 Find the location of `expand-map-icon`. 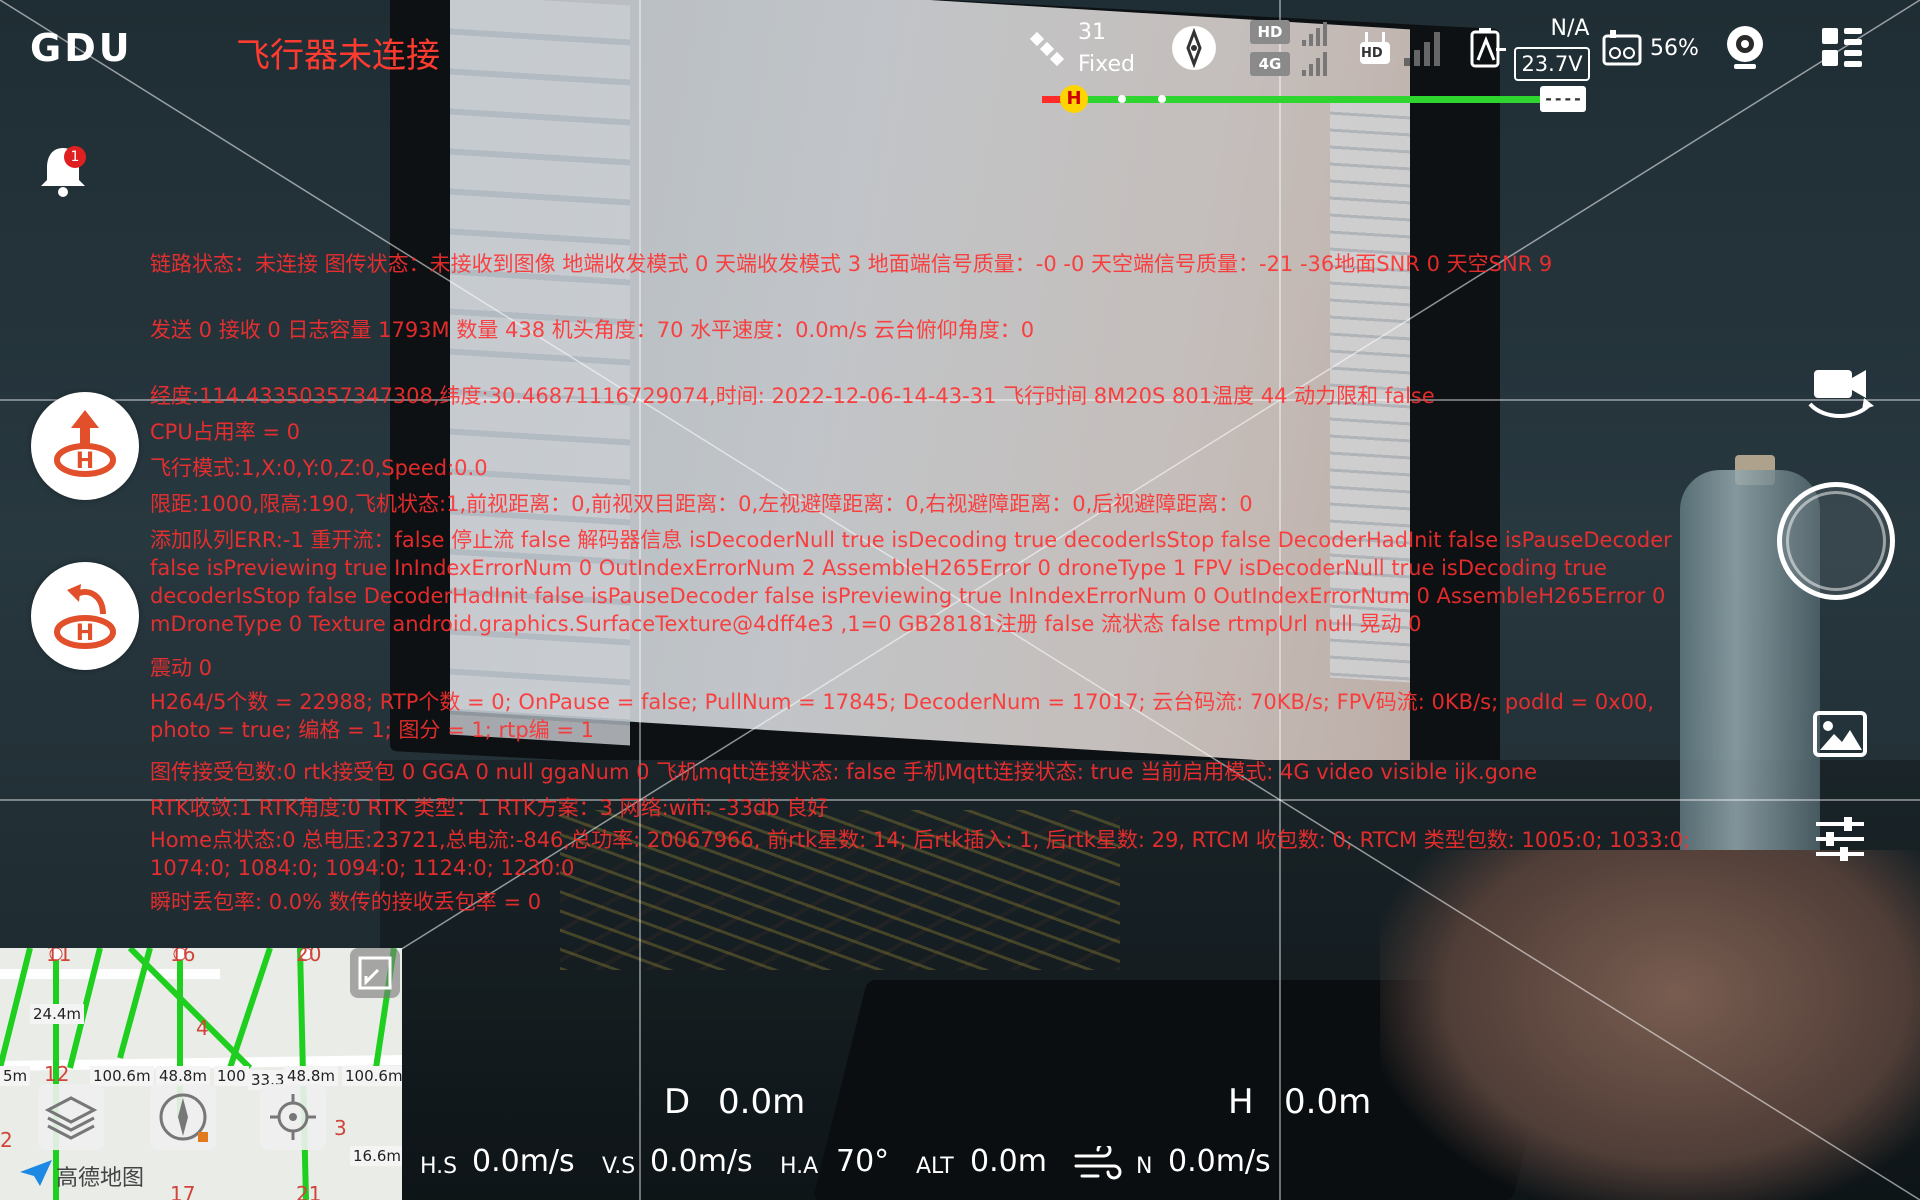

expand-map-icon is located at coordinates (375, 973).